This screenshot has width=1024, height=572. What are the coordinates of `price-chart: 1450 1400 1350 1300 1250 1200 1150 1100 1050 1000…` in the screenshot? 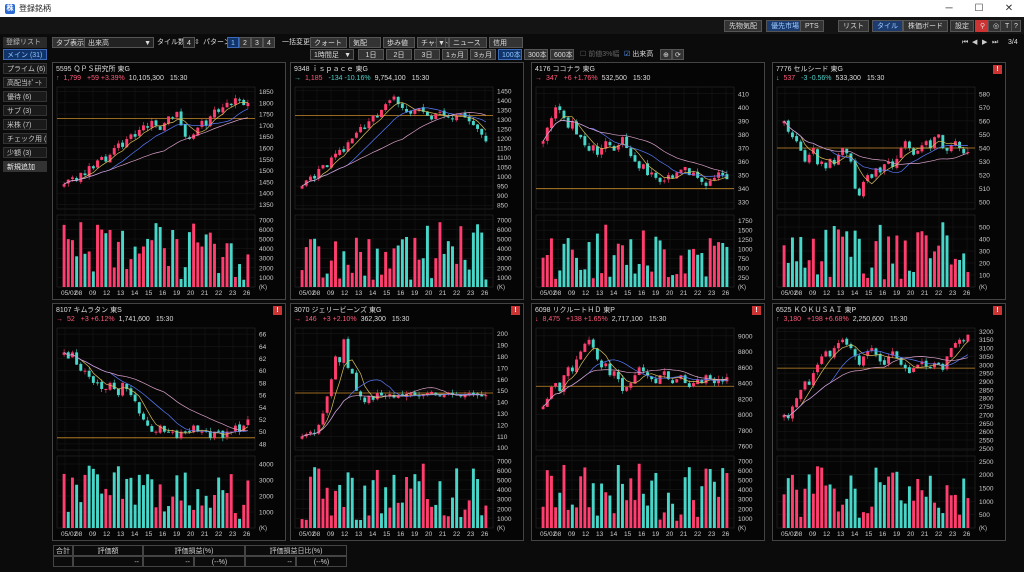 It's located at (408, 182).